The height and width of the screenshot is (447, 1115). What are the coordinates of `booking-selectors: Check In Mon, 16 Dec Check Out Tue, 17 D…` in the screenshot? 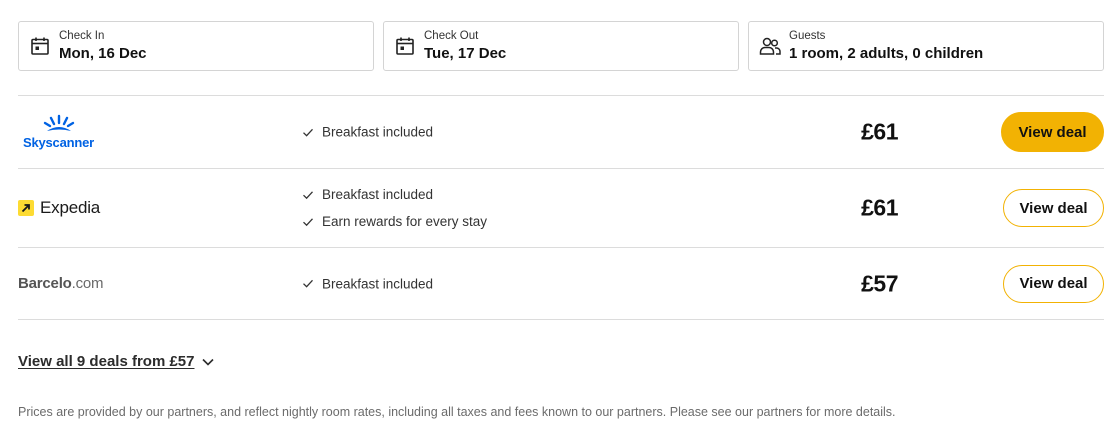 It's located at (561, 46).